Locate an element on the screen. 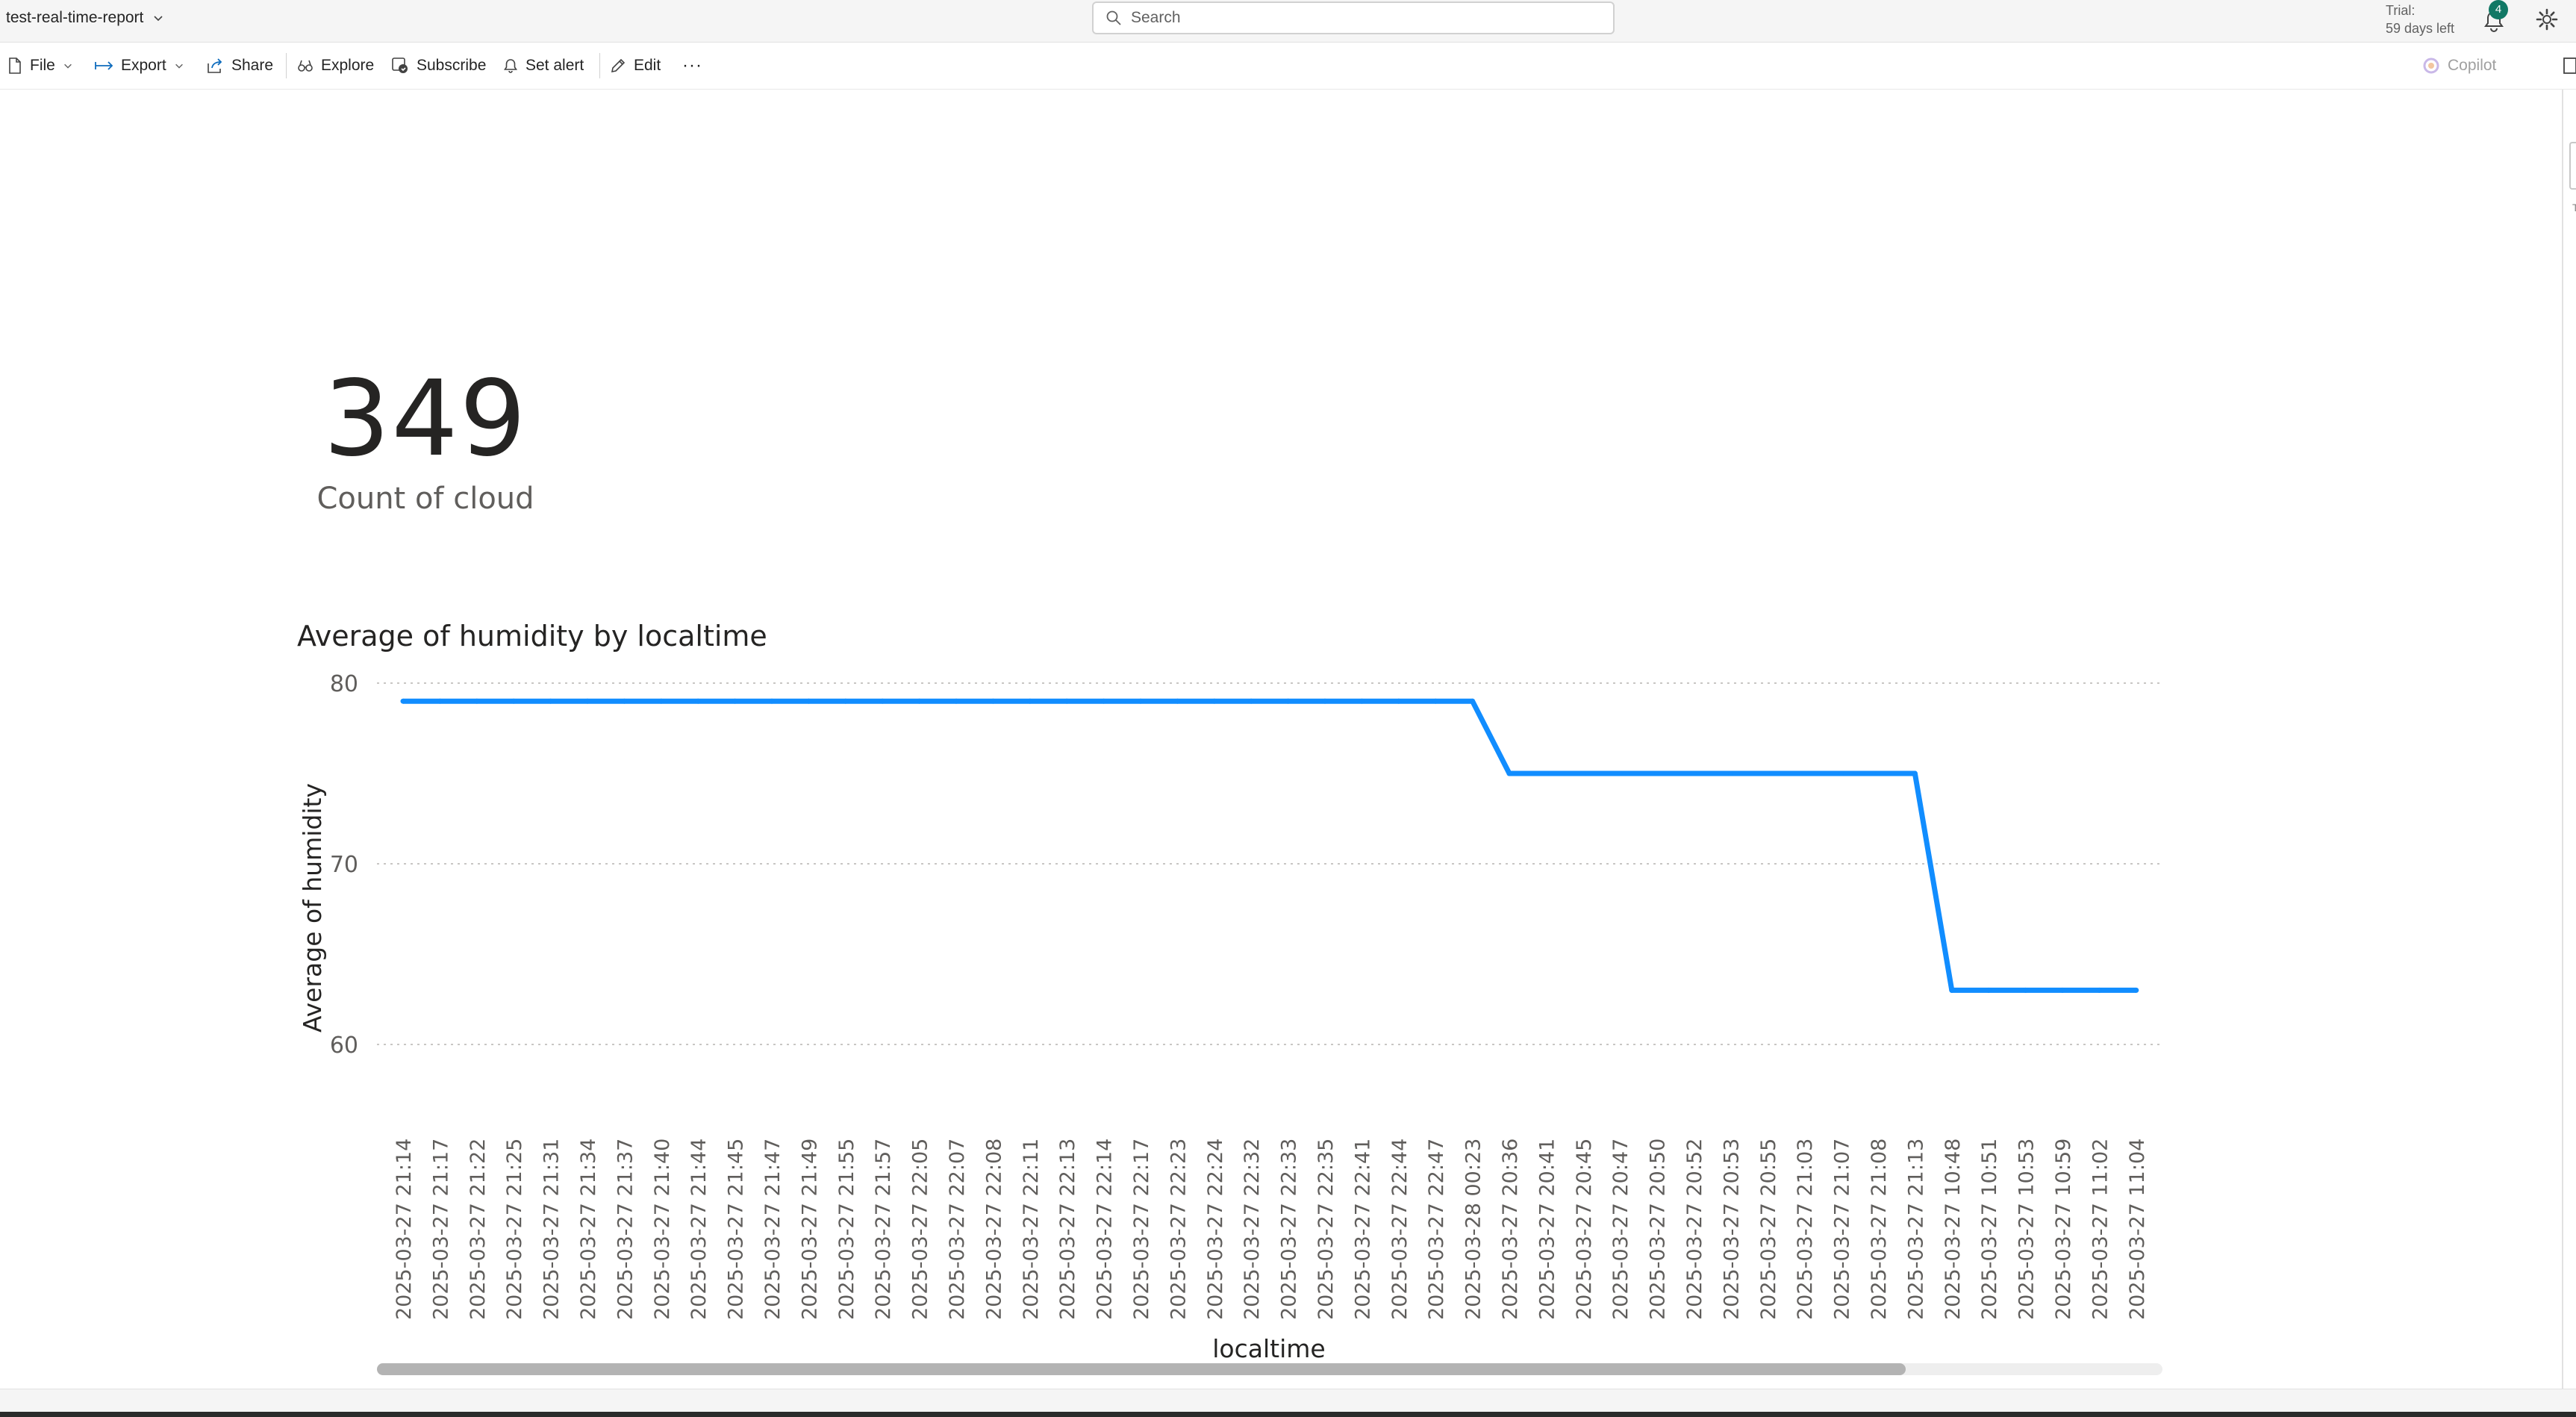  x-tick-label: 2025-03-27 20:50 is located at coordinates (1658, 1229).